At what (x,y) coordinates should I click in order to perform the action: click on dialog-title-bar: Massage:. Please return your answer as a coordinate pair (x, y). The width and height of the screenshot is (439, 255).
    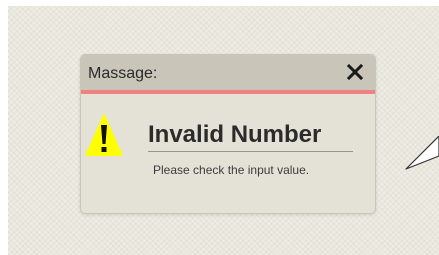
    Looking at the image, I should click on (228, 74).